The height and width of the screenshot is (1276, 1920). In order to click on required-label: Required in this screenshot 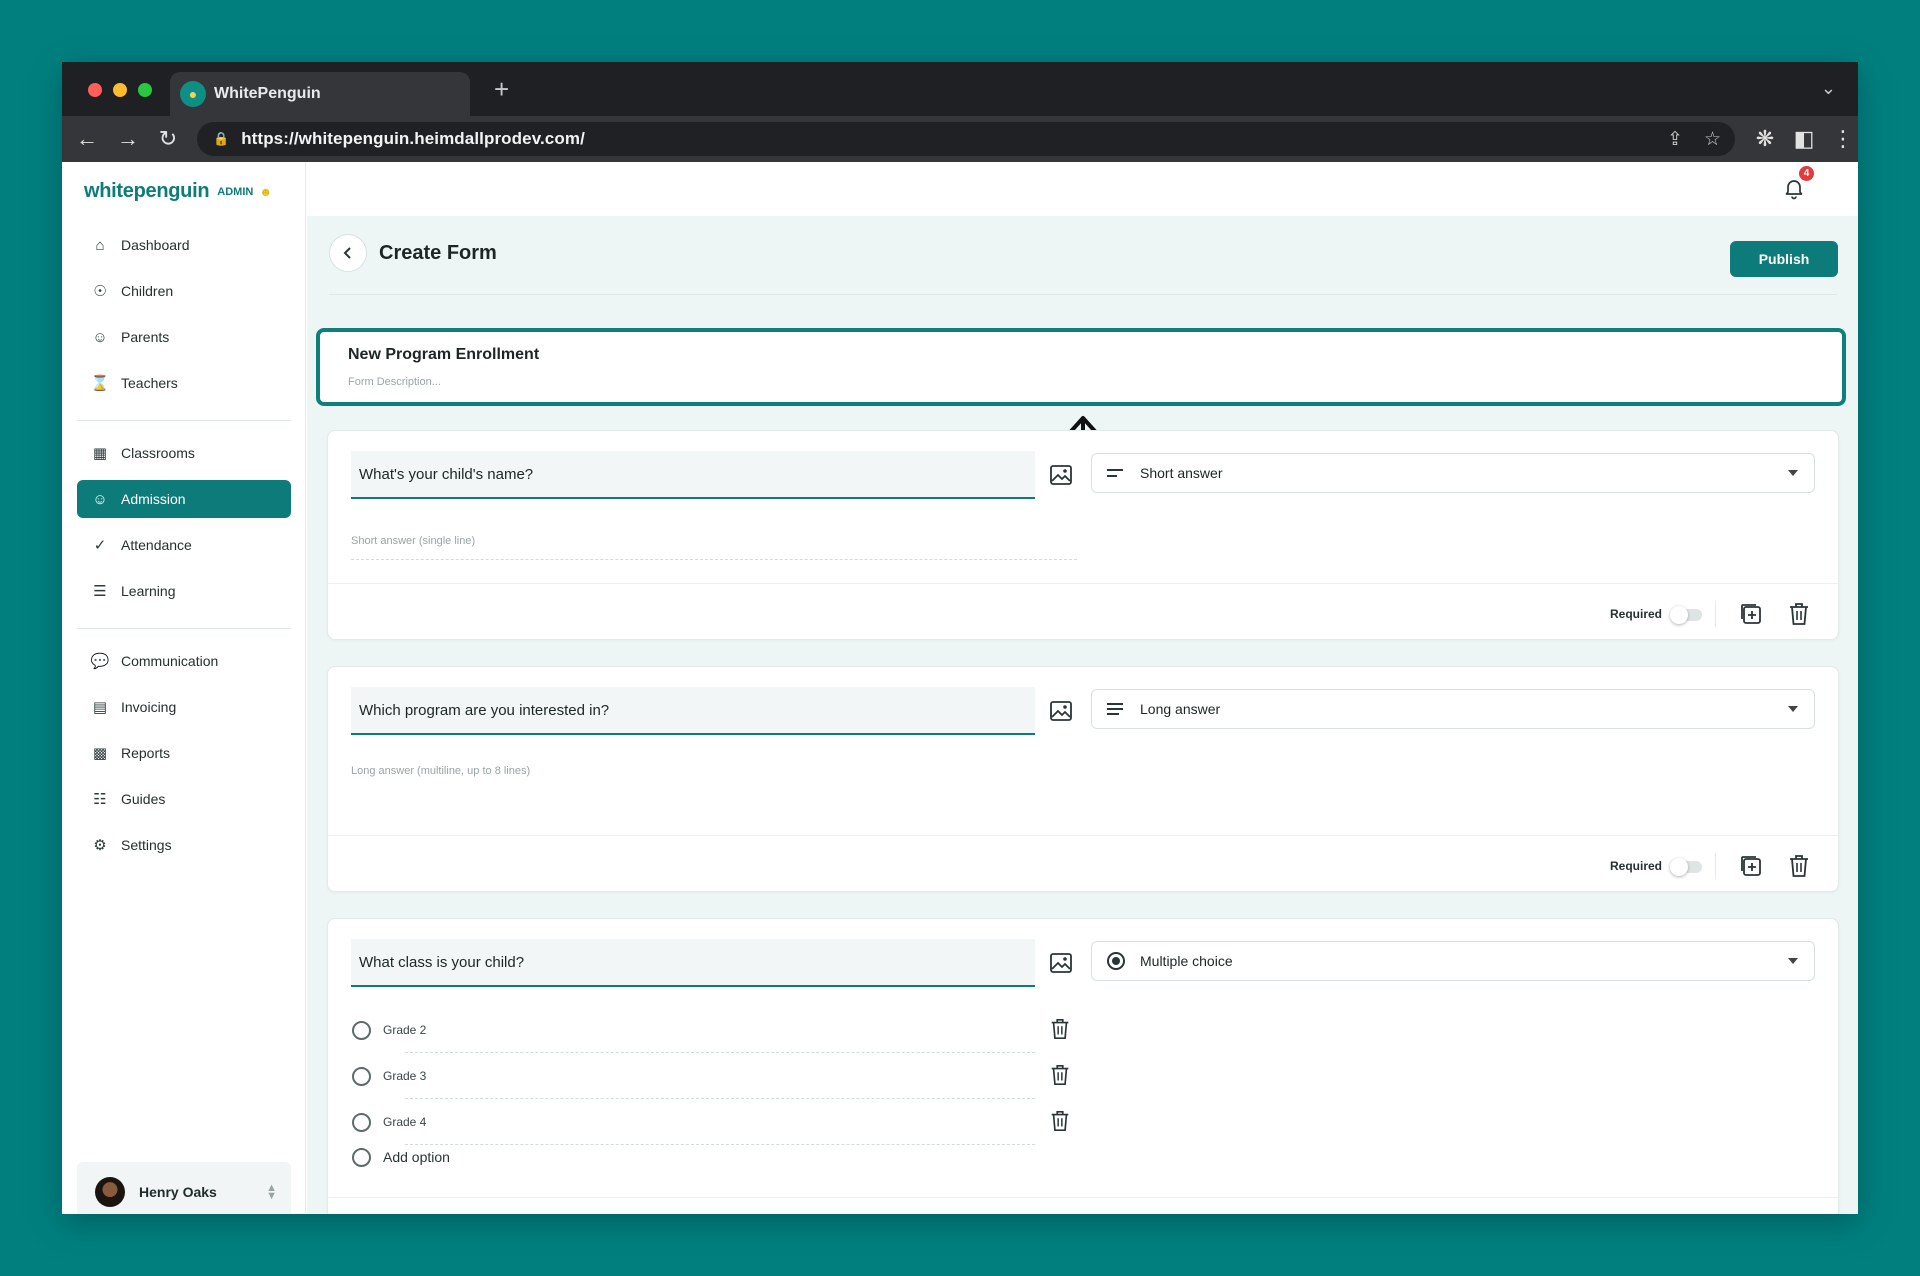, I will do `click(1635, 614)`.